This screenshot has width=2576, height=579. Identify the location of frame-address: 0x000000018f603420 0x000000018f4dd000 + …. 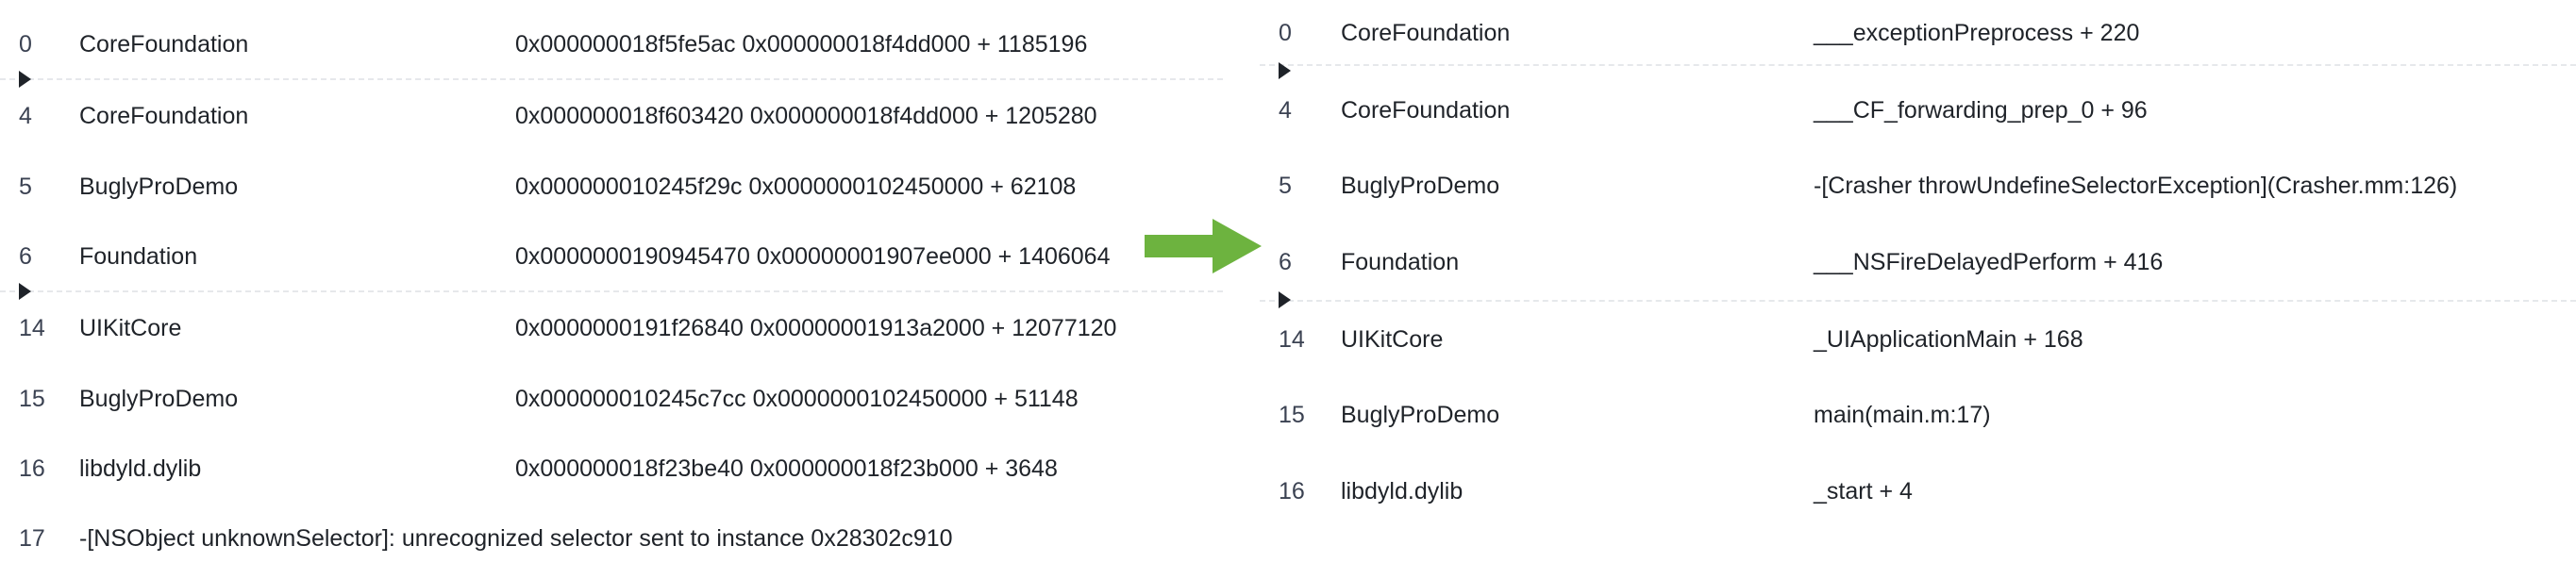
(806, 116).